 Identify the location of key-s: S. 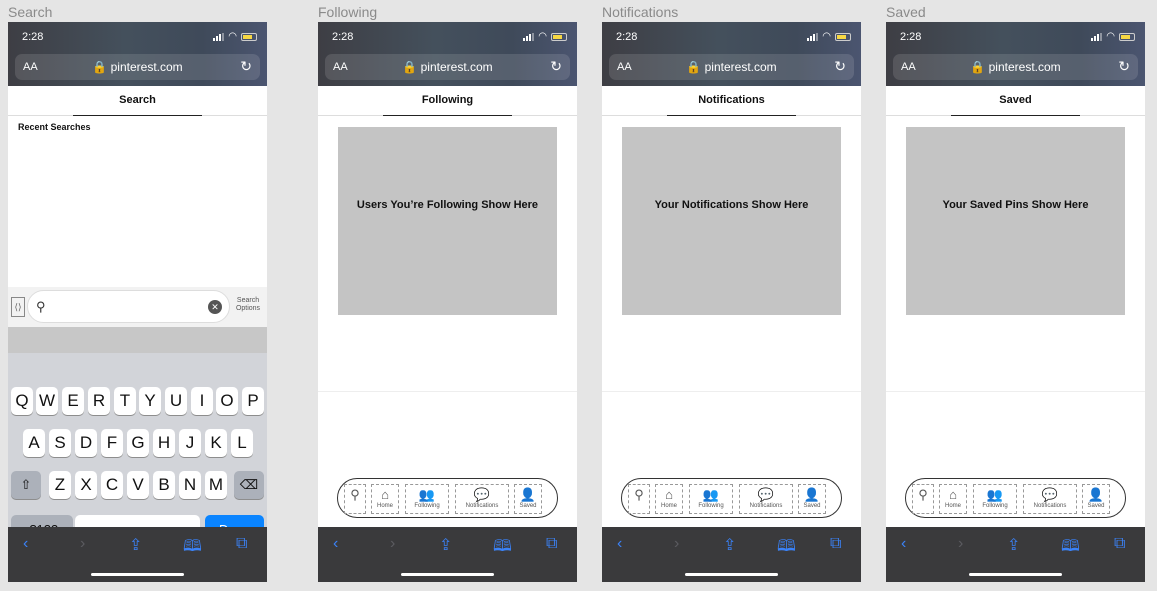
(60, 443).